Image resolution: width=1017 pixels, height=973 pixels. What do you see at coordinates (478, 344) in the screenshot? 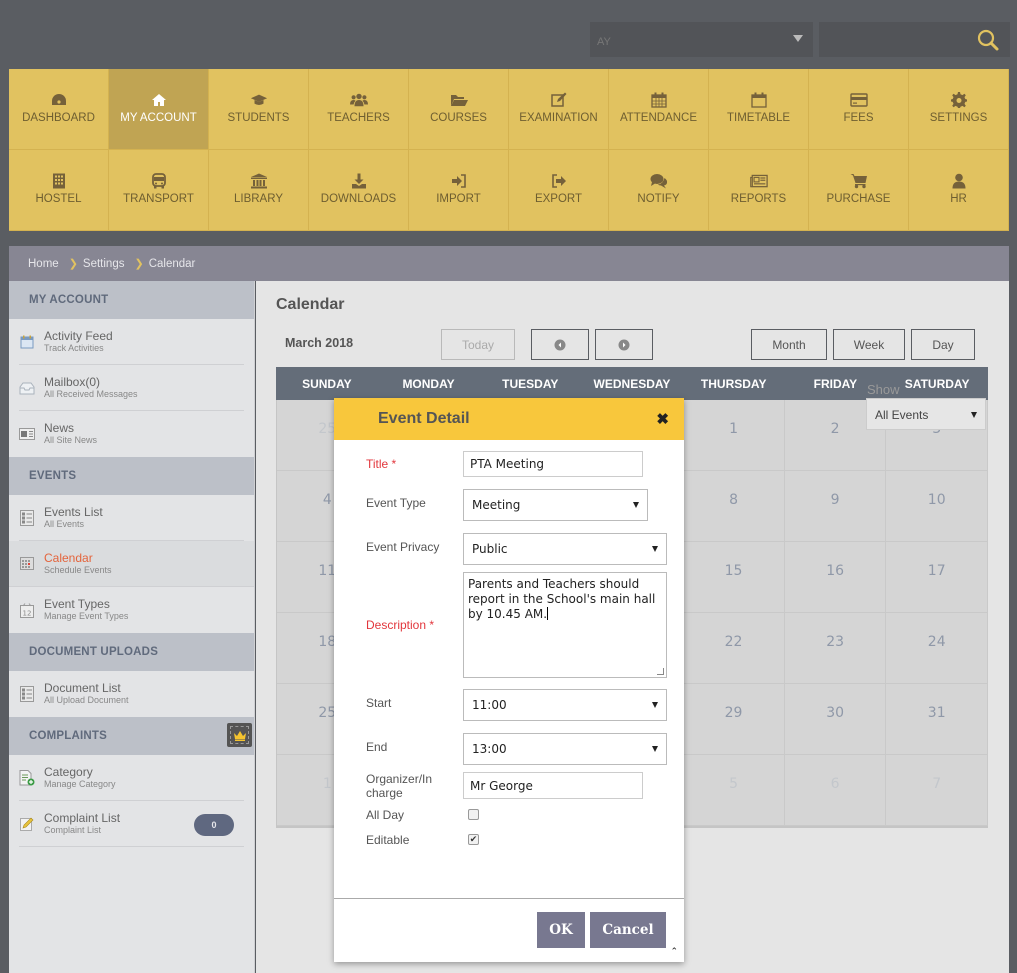
I see `today-button: Today` at bounding box center [478, 344].